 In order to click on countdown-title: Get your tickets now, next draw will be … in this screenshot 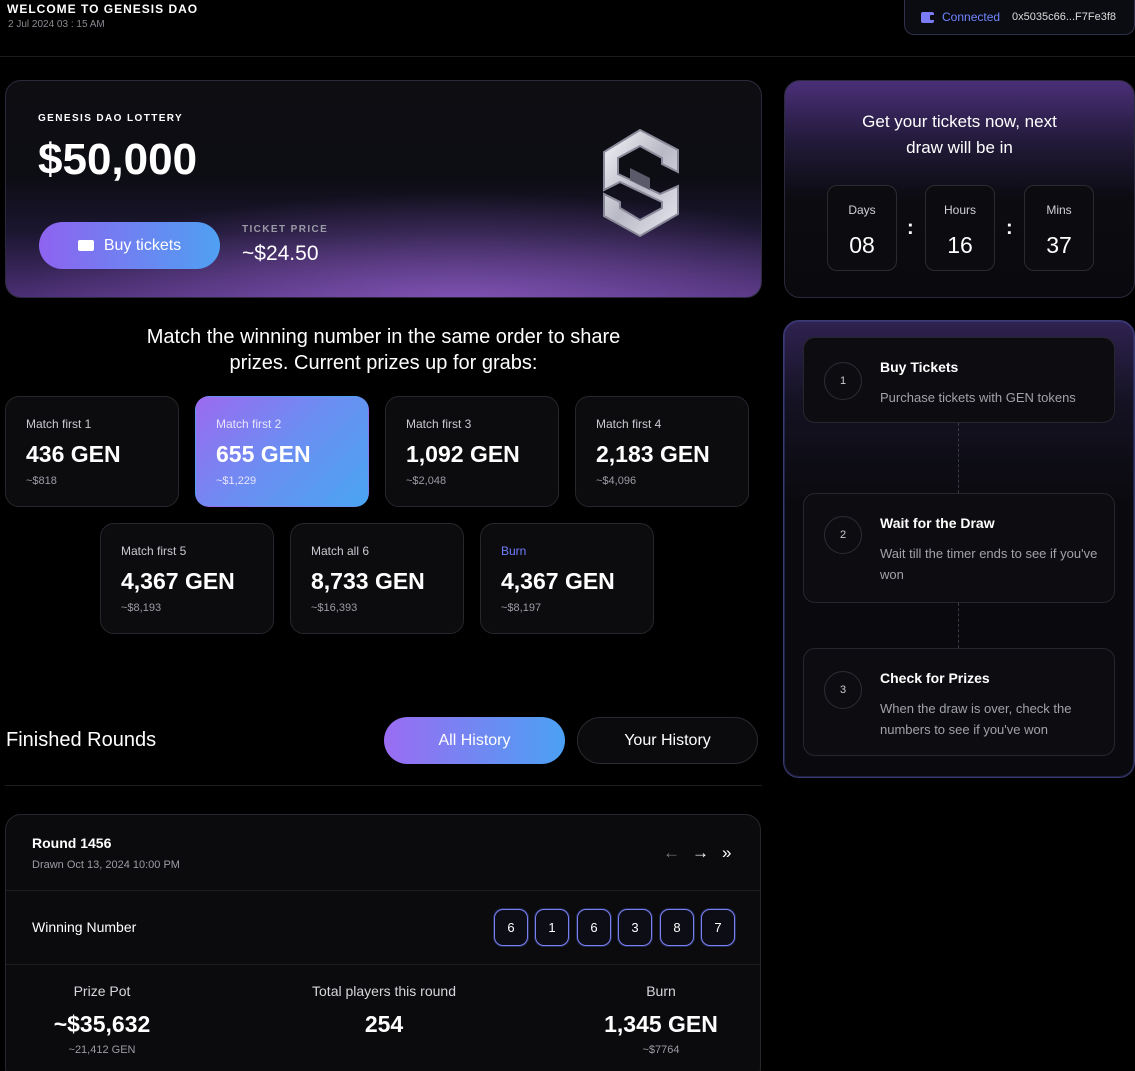, I will do `click(959, 135)`.